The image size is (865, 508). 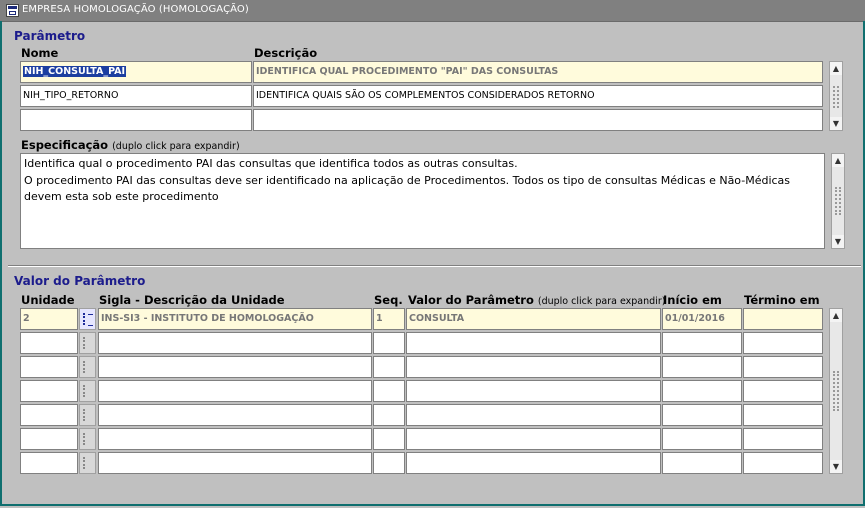 What do you see at coordinates (176, 146) in the screenshot?
I see `especificacao-hint: (duplo click para expandir)` at bounding box center [176, 146].